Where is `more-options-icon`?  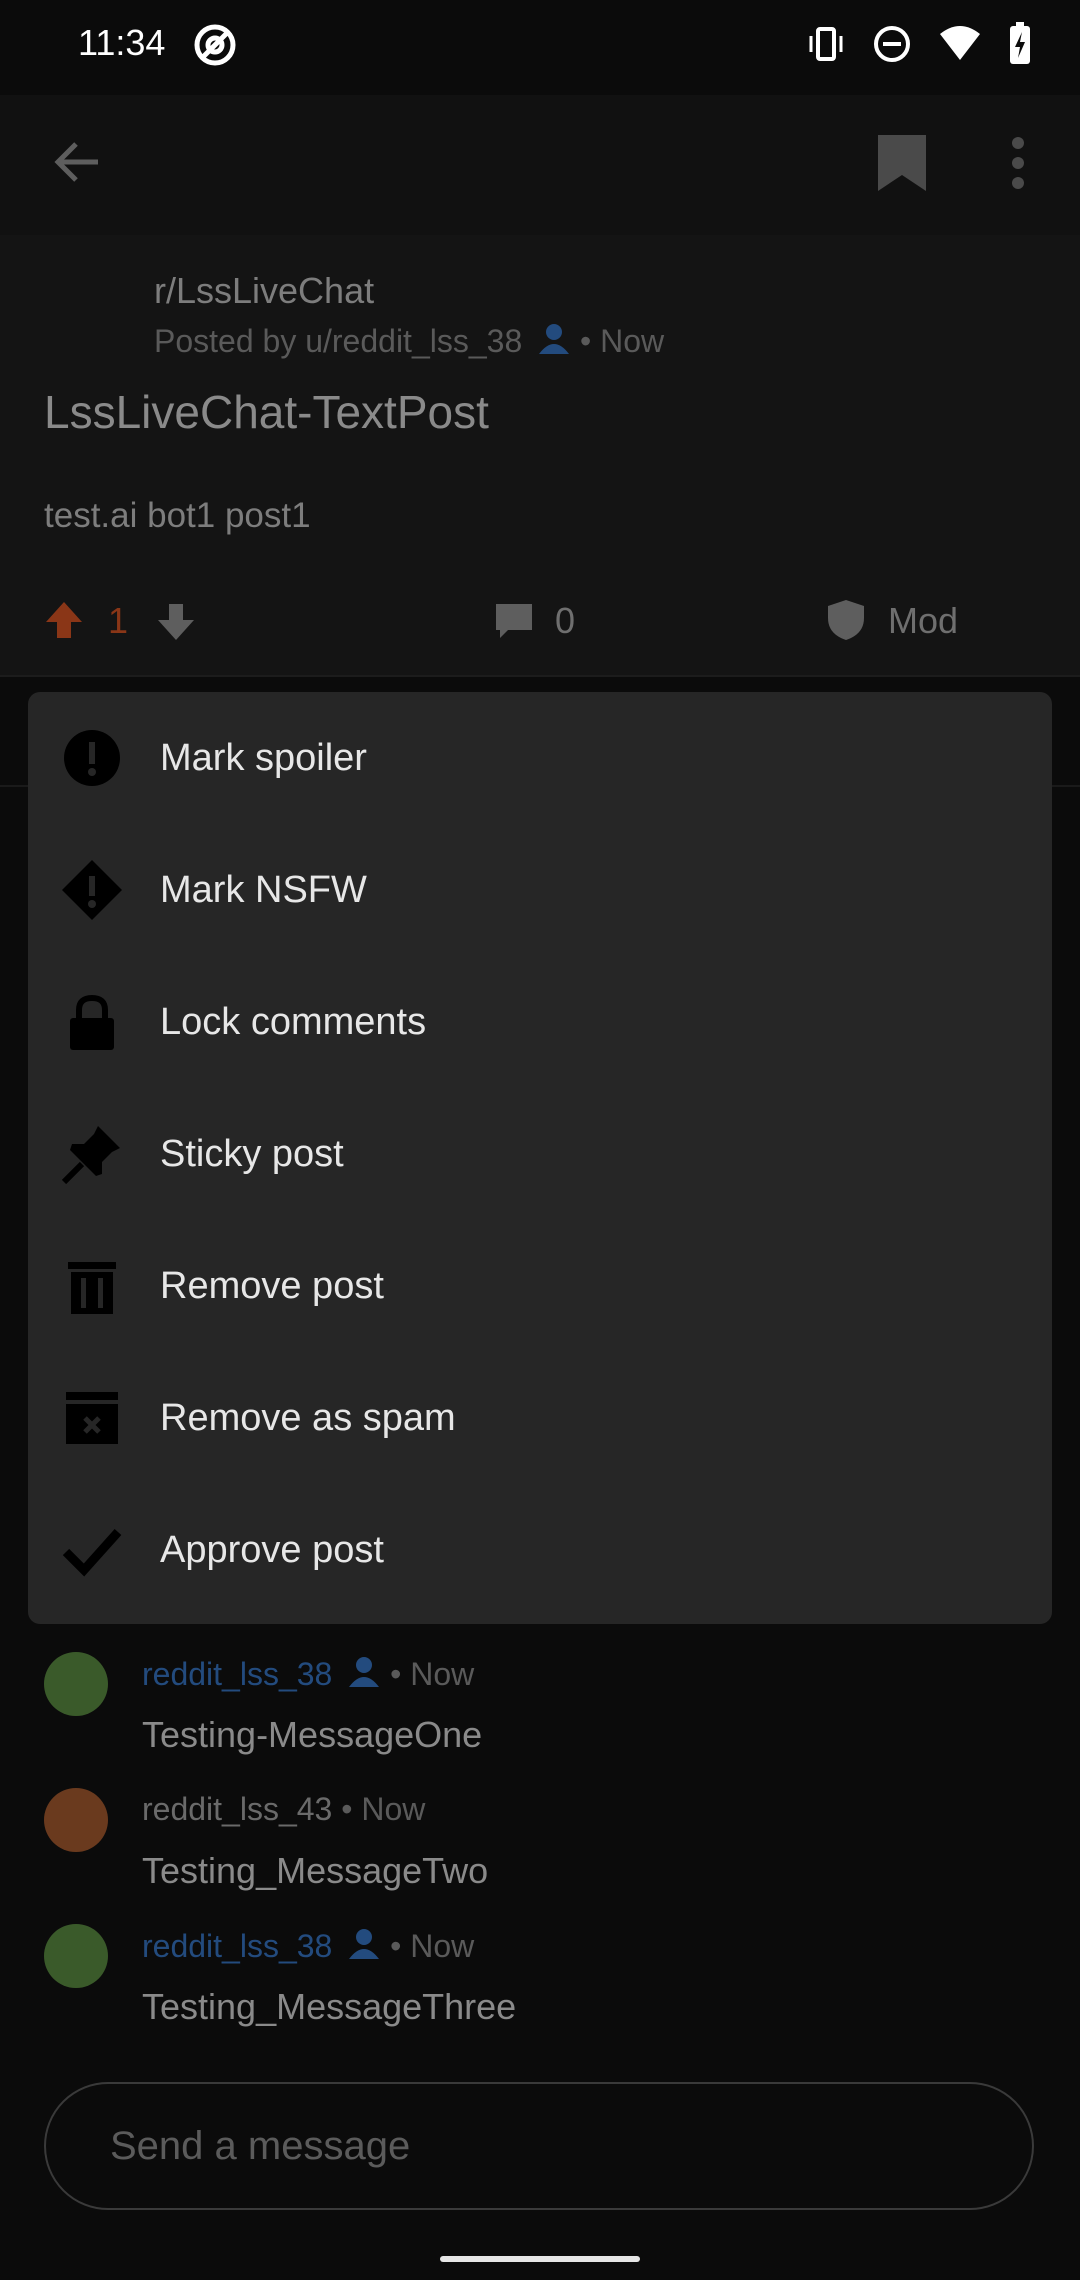 more-options-icon is located at coordinates (1018, 163).